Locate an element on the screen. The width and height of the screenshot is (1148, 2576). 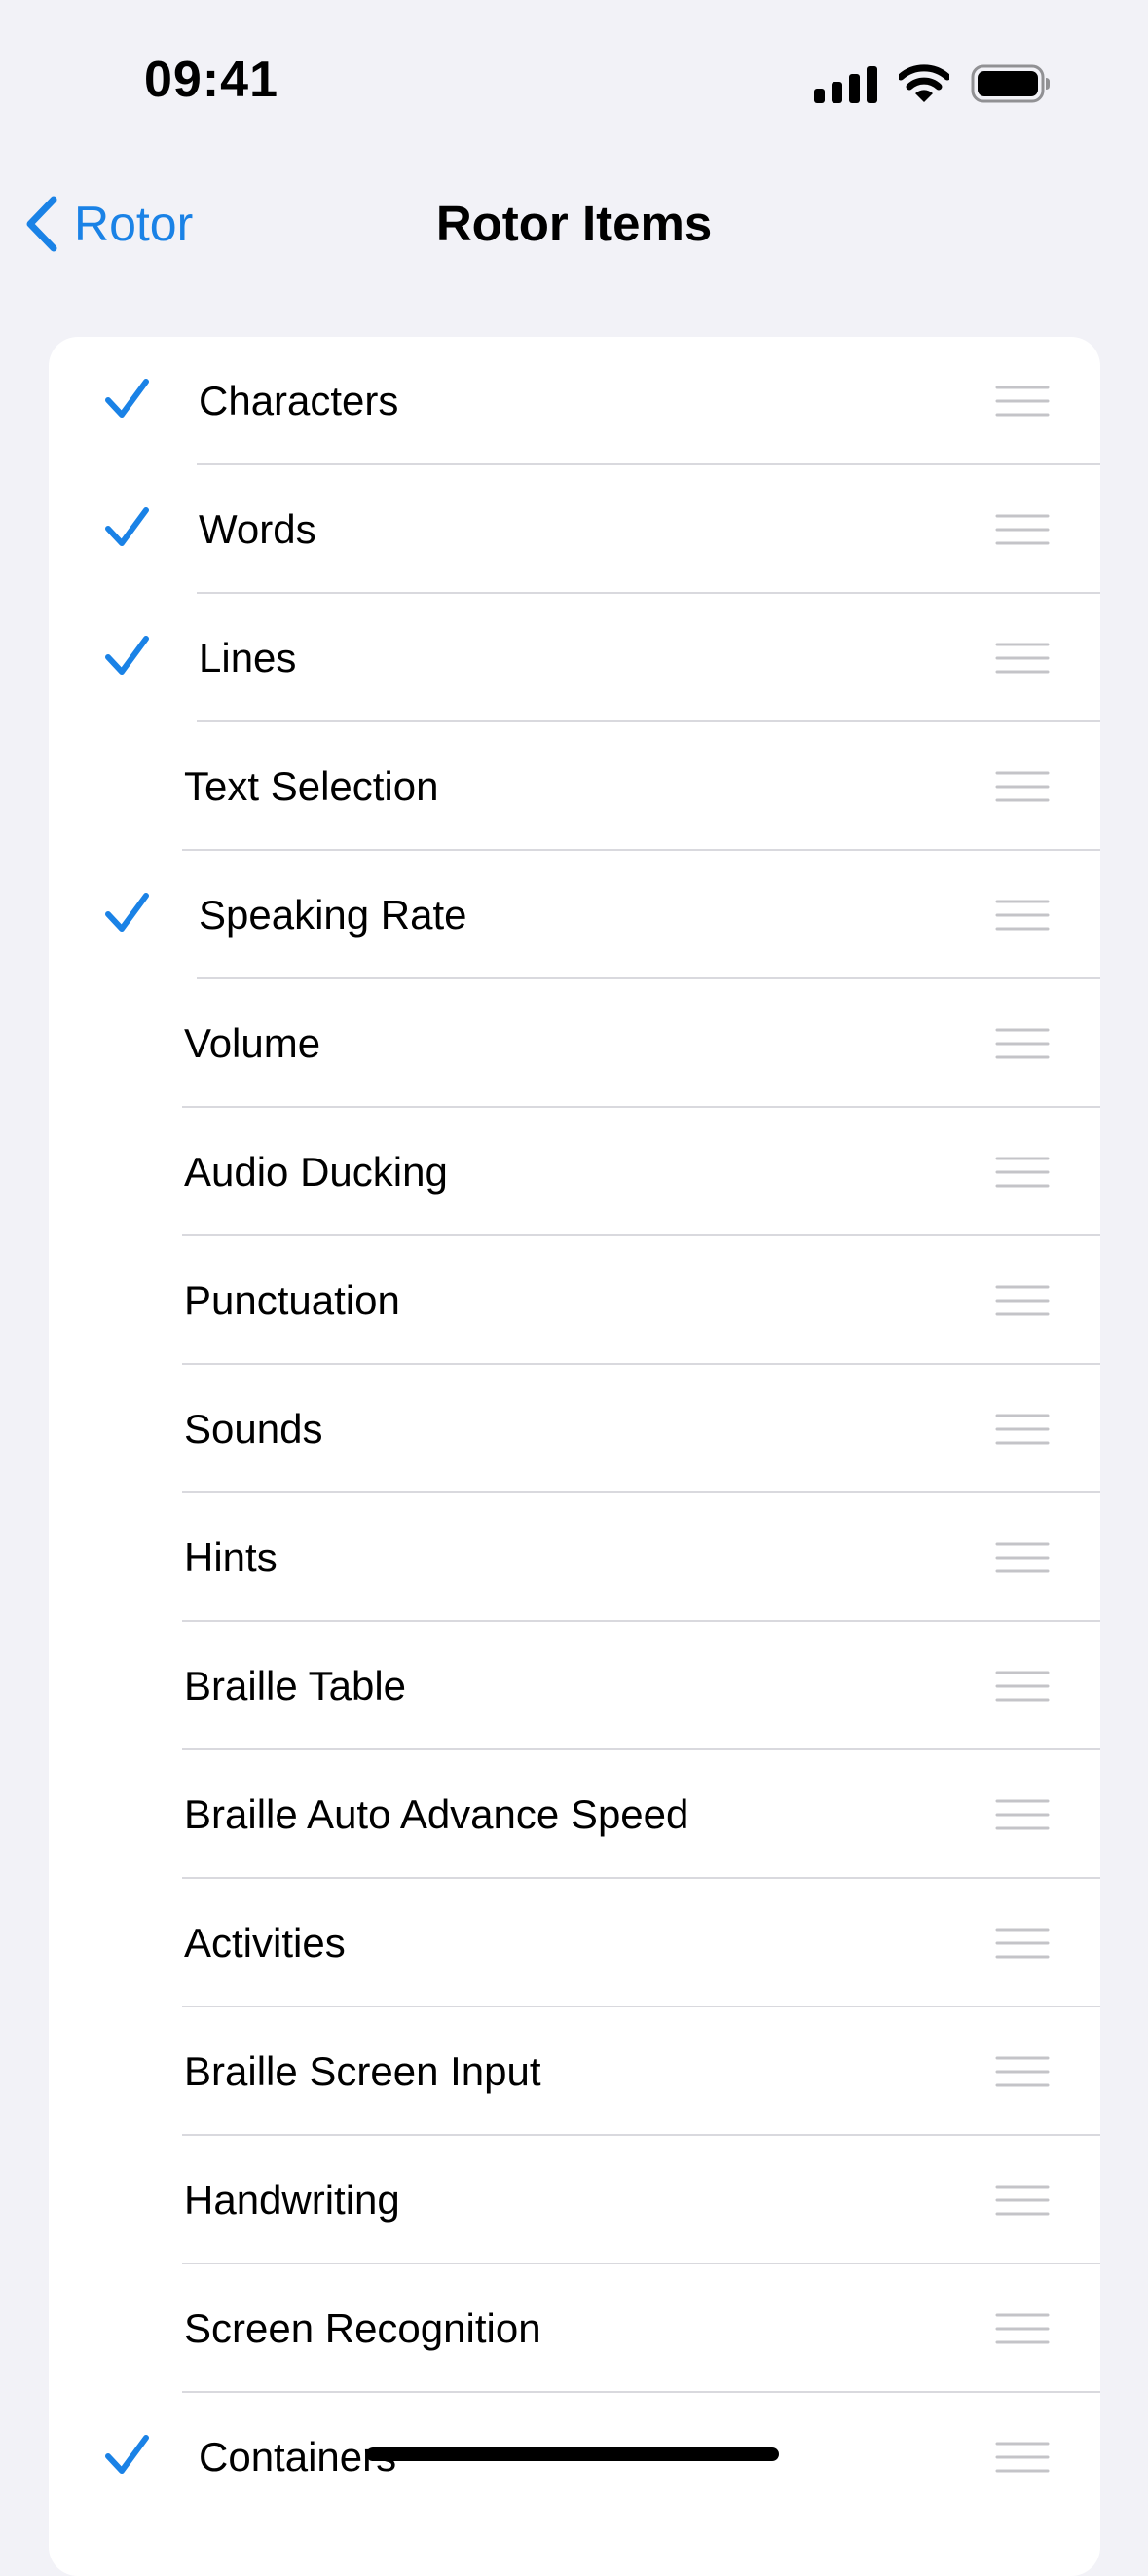
battery-icon is located at coordinates (1010, 83).